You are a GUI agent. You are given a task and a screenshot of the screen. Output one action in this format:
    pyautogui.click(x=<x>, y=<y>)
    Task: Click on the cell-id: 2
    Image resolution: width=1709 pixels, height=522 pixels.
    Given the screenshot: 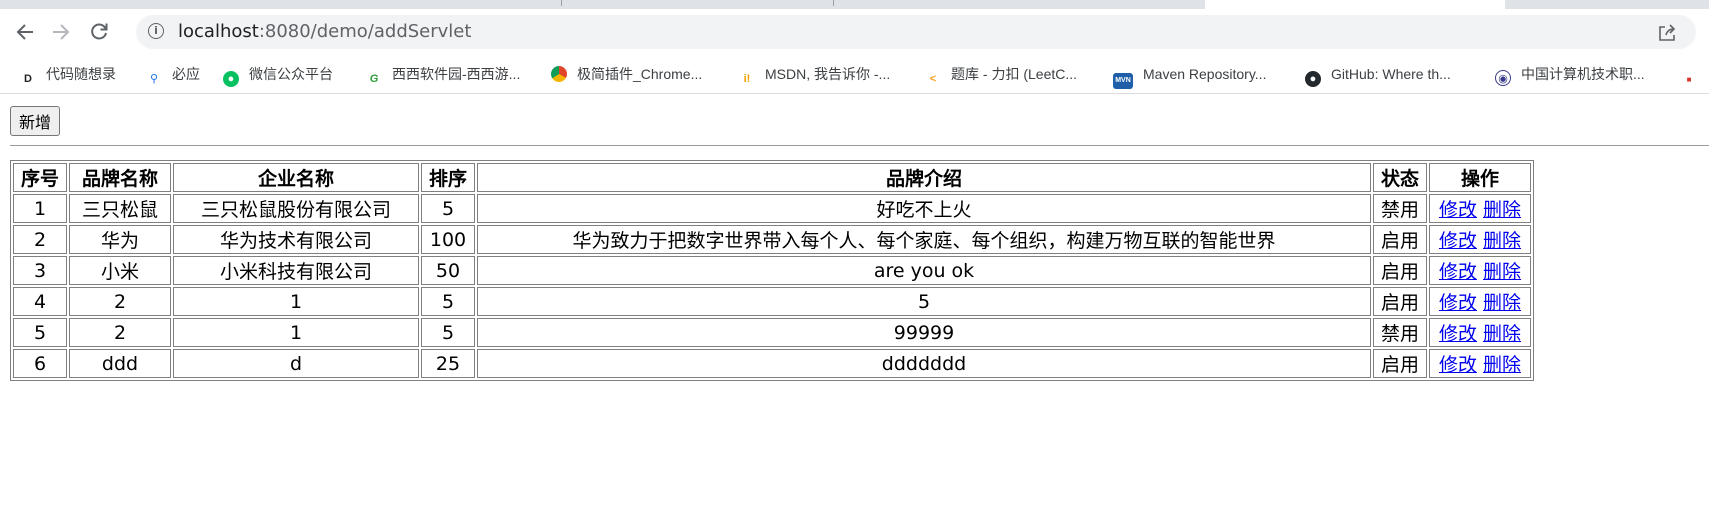 What is the action you would take?
    pyautogui.click(x=40, y=239)
    